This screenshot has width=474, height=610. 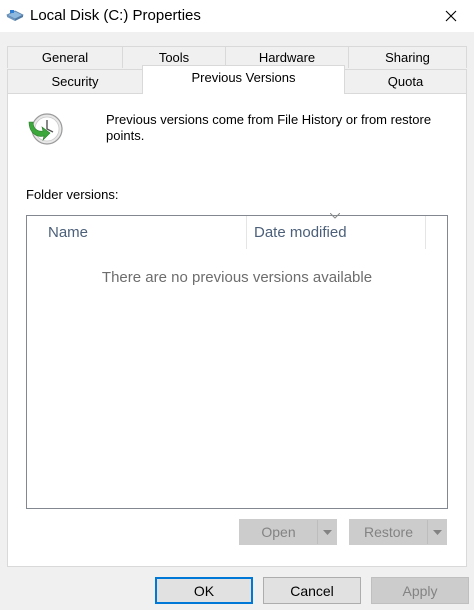 I want to click on open-split-button: Open, so click(x=288, y=532).